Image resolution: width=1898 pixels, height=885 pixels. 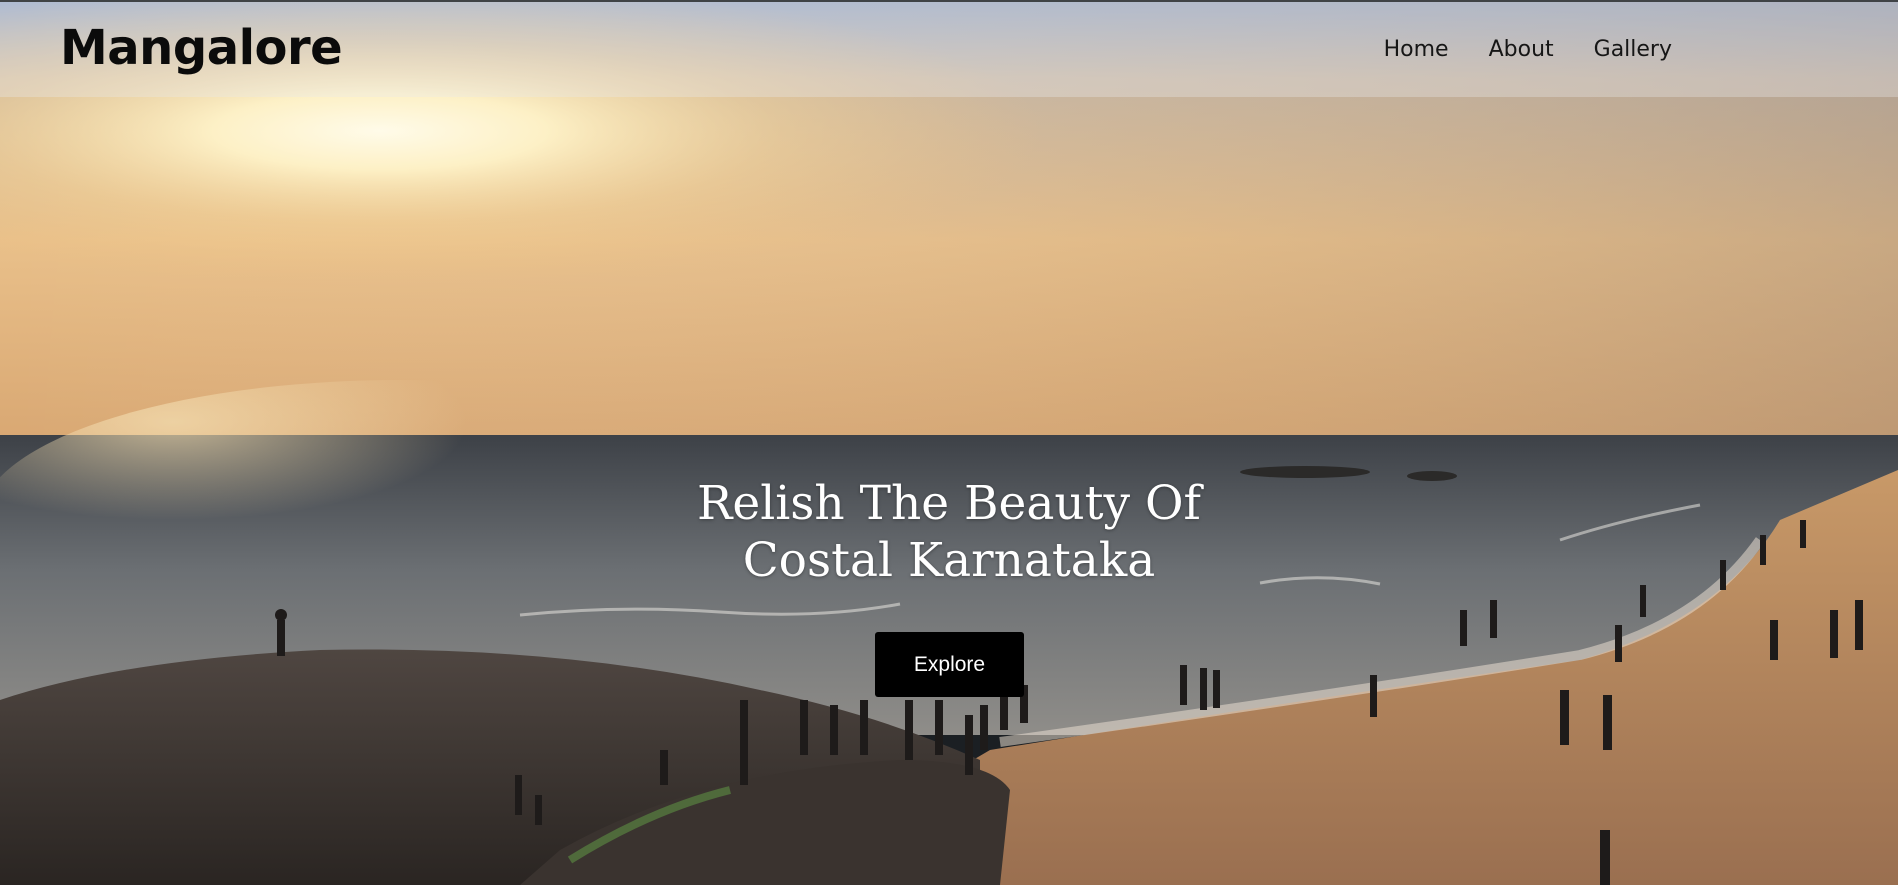 I want to click on site-header: Mangalore Home About Gallery, so click(x=949, y=48).